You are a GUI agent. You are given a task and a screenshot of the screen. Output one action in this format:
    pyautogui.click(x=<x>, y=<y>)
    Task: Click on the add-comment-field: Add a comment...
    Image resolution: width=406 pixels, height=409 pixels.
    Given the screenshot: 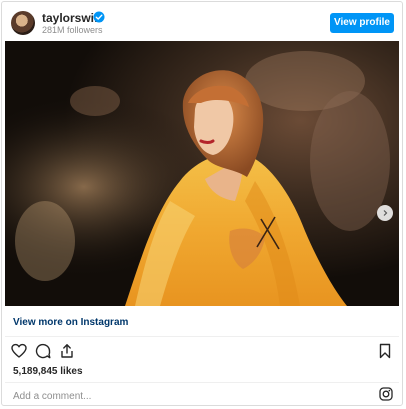 What is the action you would take?
    pyautogui.click(x=52, y=397)
    